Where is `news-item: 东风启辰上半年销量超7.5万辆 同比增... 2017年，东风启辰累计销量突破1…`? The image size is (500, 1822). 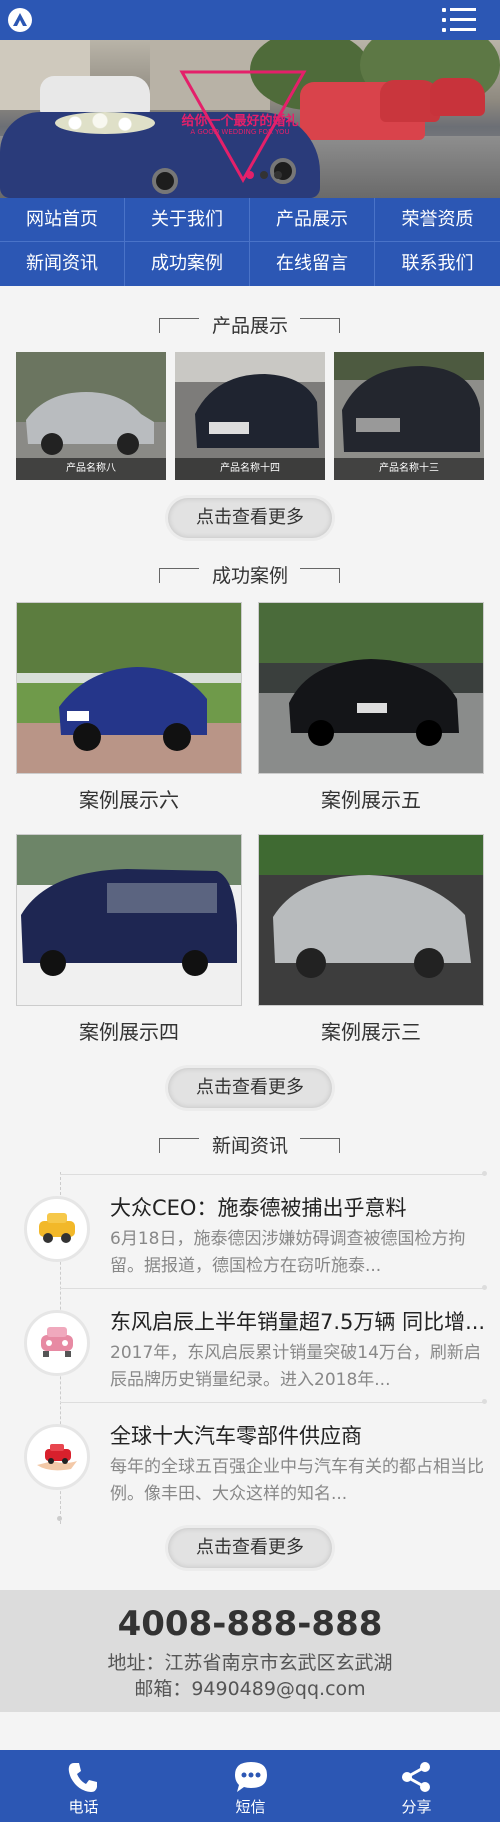
news-item: 东风启辰上半年销量超7.5万辆 同比增... 2017年，东风启辰累计销量突破1… is located at coordinates (250, 1343).